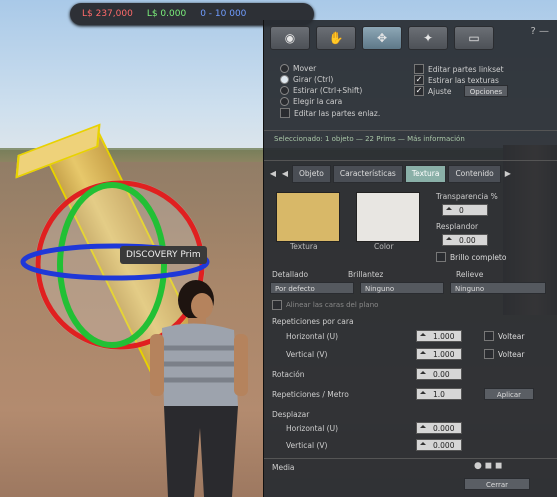 The image size is (557, 497). Describe the element at coordinates (107, 14) in the screenshot. I see `balance-readout: L$ 237,000` at that location.